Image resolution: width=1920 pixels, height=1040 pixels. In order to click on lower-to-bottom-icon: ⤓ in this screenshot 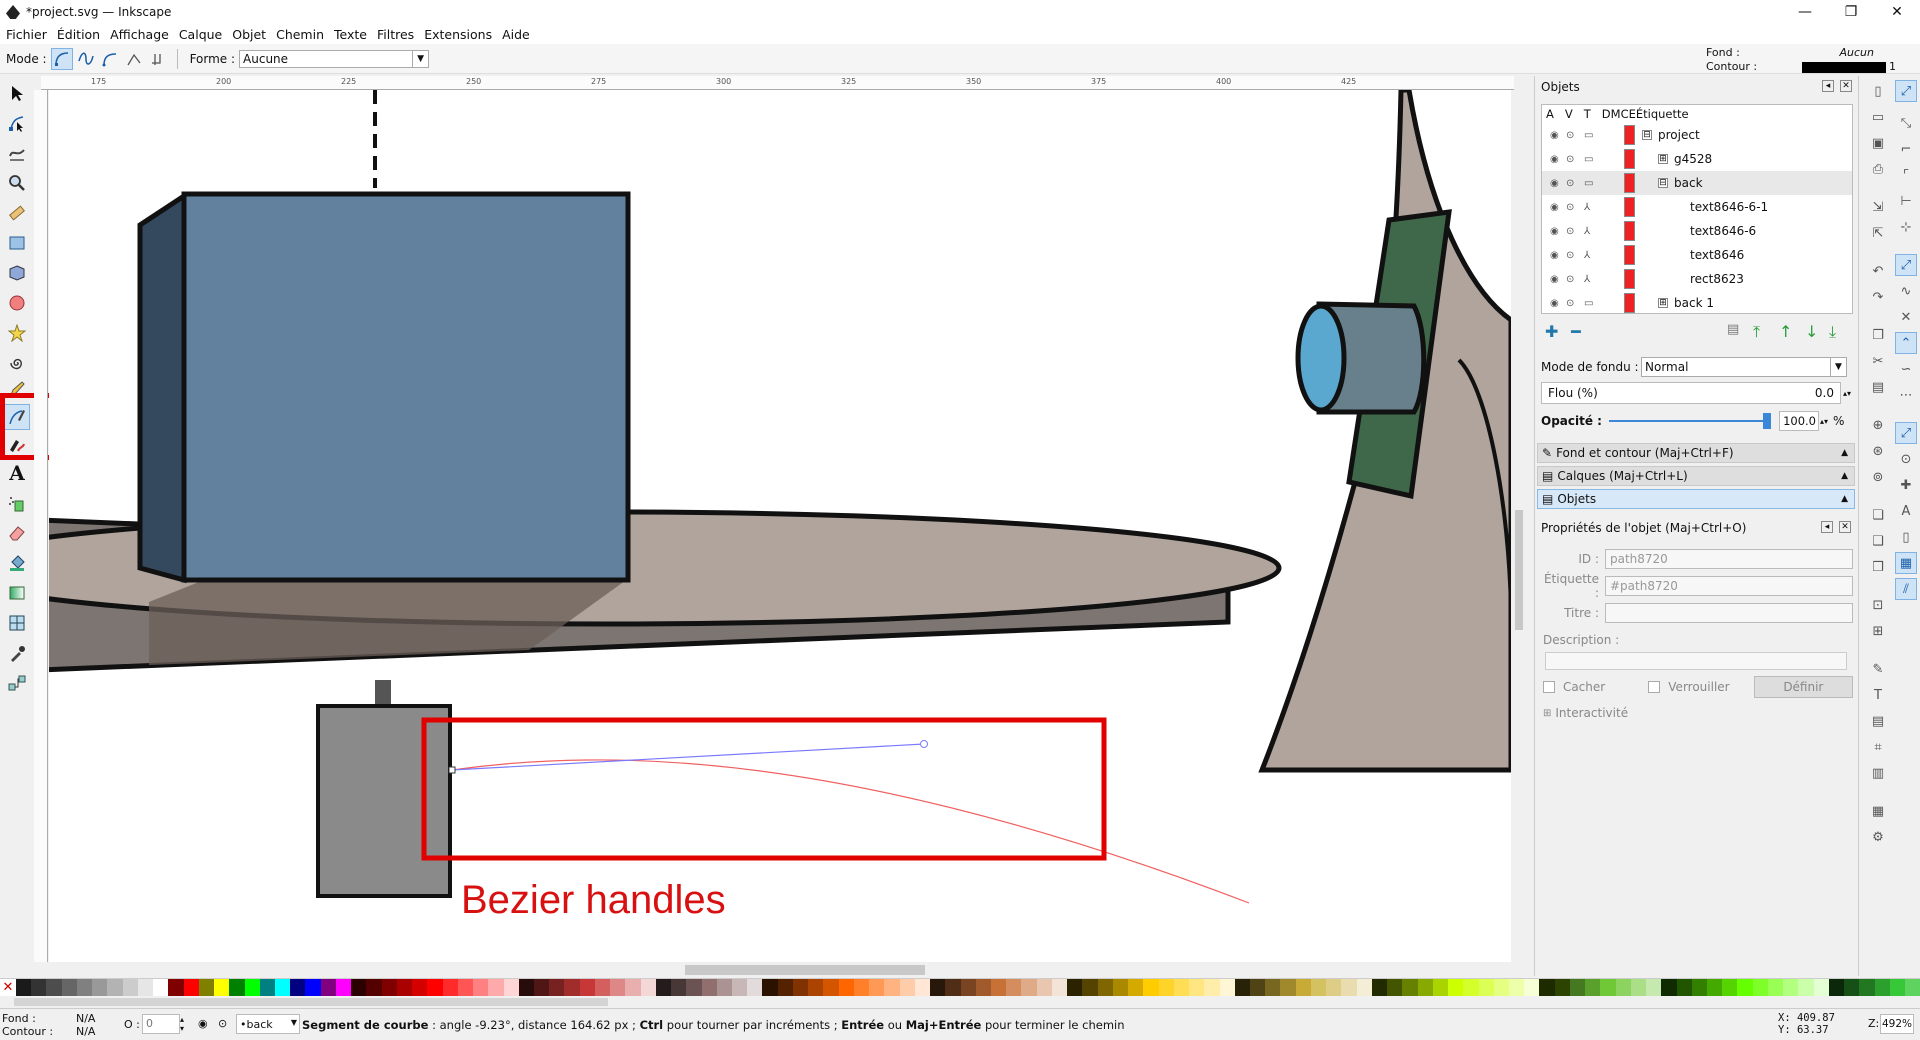, I will do `click(1832, 332)`.